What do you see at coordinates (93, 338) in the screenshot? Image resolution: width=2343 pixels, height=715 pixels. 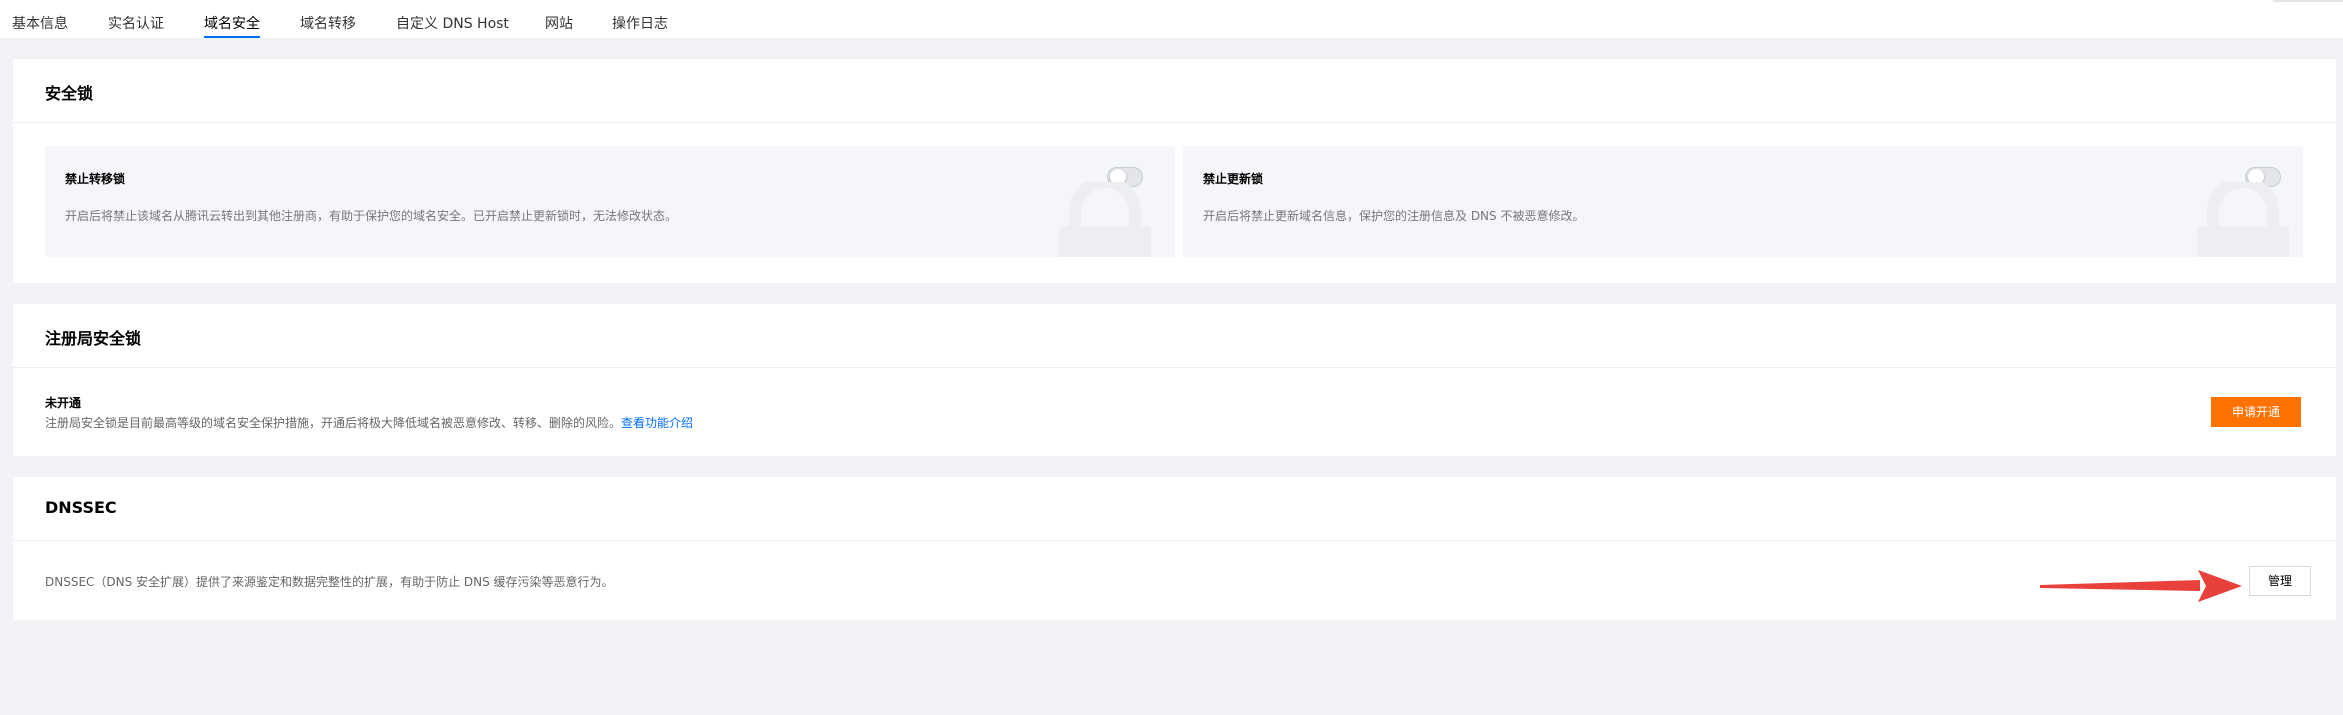 I see `registry-lock-title: 注册局安全锁` at bounding box center [93, 338].